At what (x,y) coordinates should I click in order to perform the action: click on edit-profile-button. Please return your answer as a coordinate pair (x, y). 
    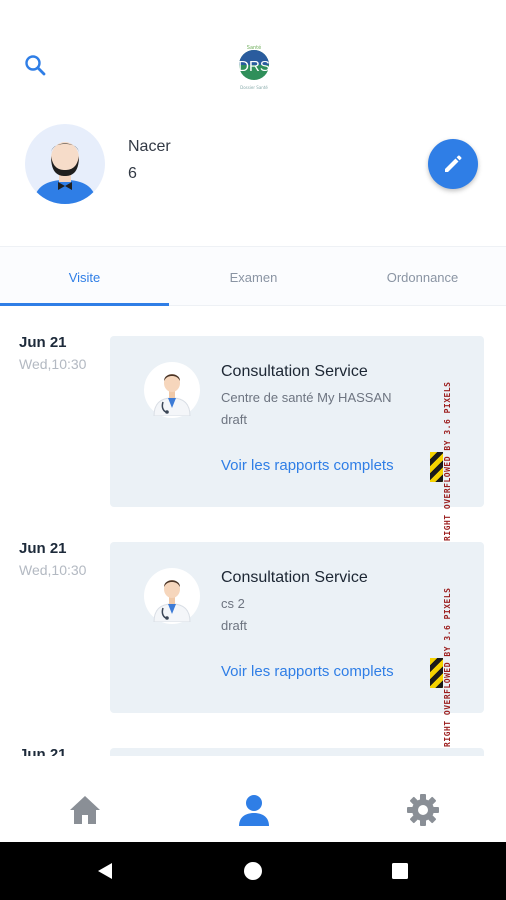
    Looking at the image, I should click on (453, 164).